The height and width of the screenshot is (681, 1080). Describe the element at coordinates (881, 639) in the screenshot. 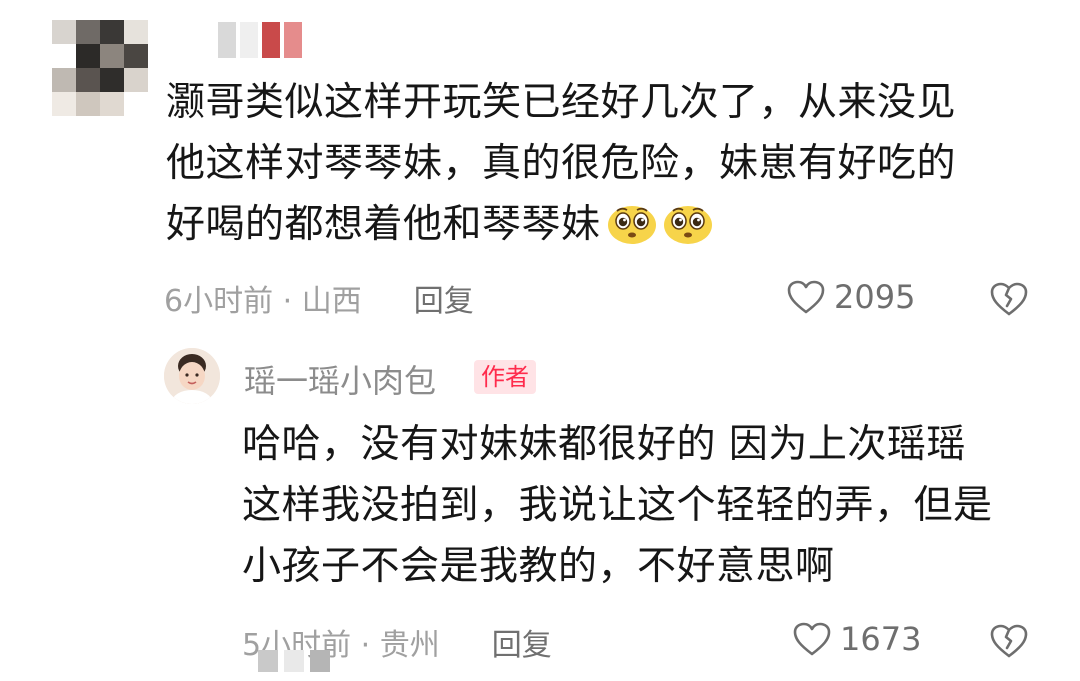

I see `like-count: 1673` at that location.